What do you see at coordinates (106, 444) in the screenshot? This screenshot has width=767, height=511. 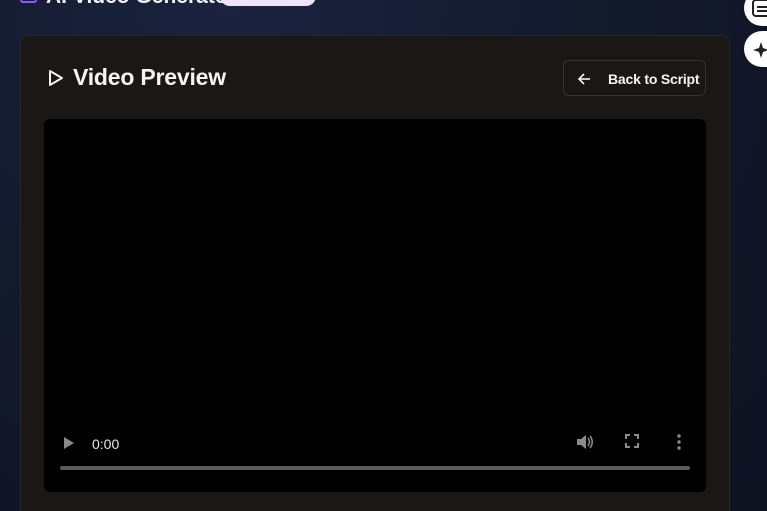 I see `current-time: 0:00` at bounding box center [106, 444].